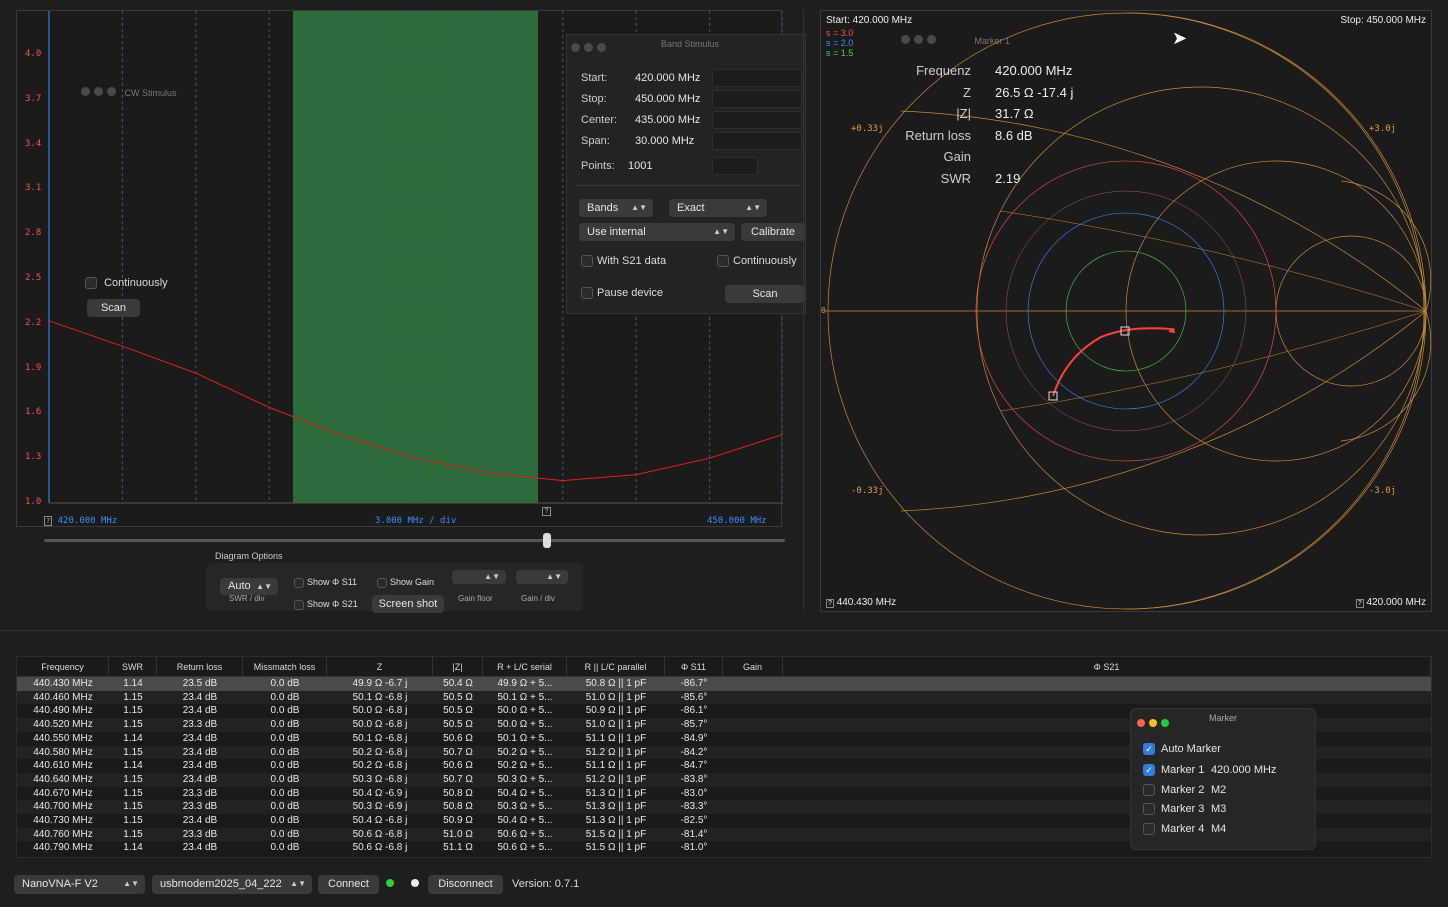 Image resolution: width=1448 pixels, height=907 pixels. I want to click on marker-checkbox: Marker 3 M3, so click(1184, 809).